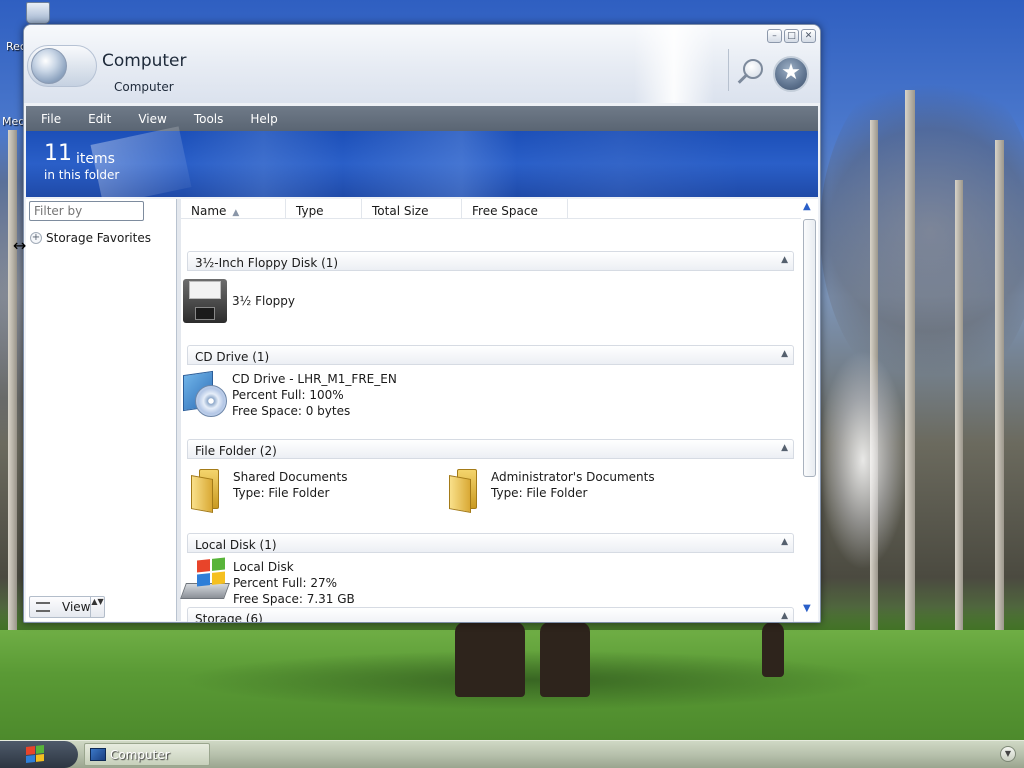  Describe the element at coordinates (201, 119) in the screenshot. I see `menu-tools: Tools` at that location.